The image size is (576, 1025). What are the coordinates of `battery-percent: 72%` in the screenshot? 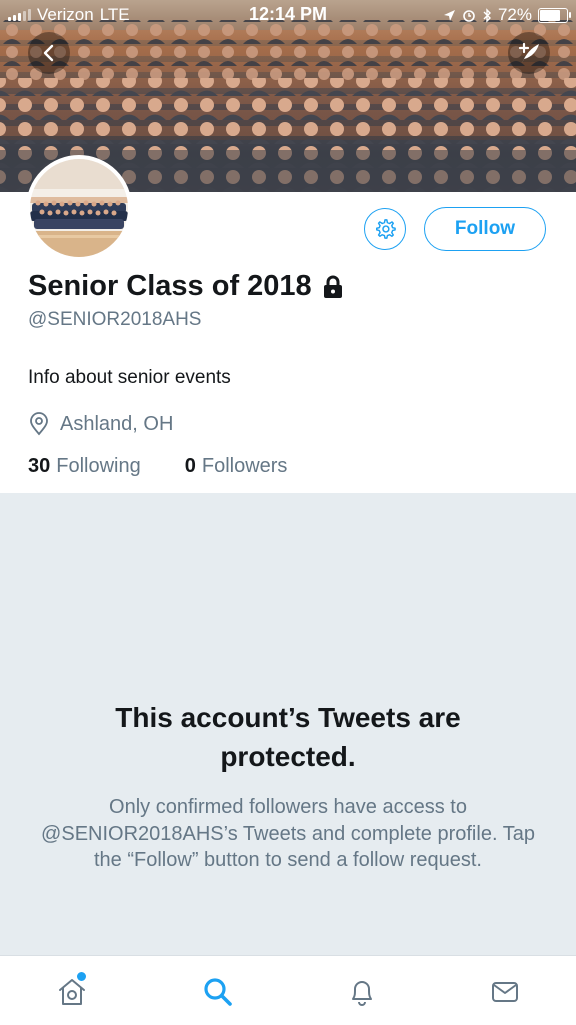 It's located at (514, 14).